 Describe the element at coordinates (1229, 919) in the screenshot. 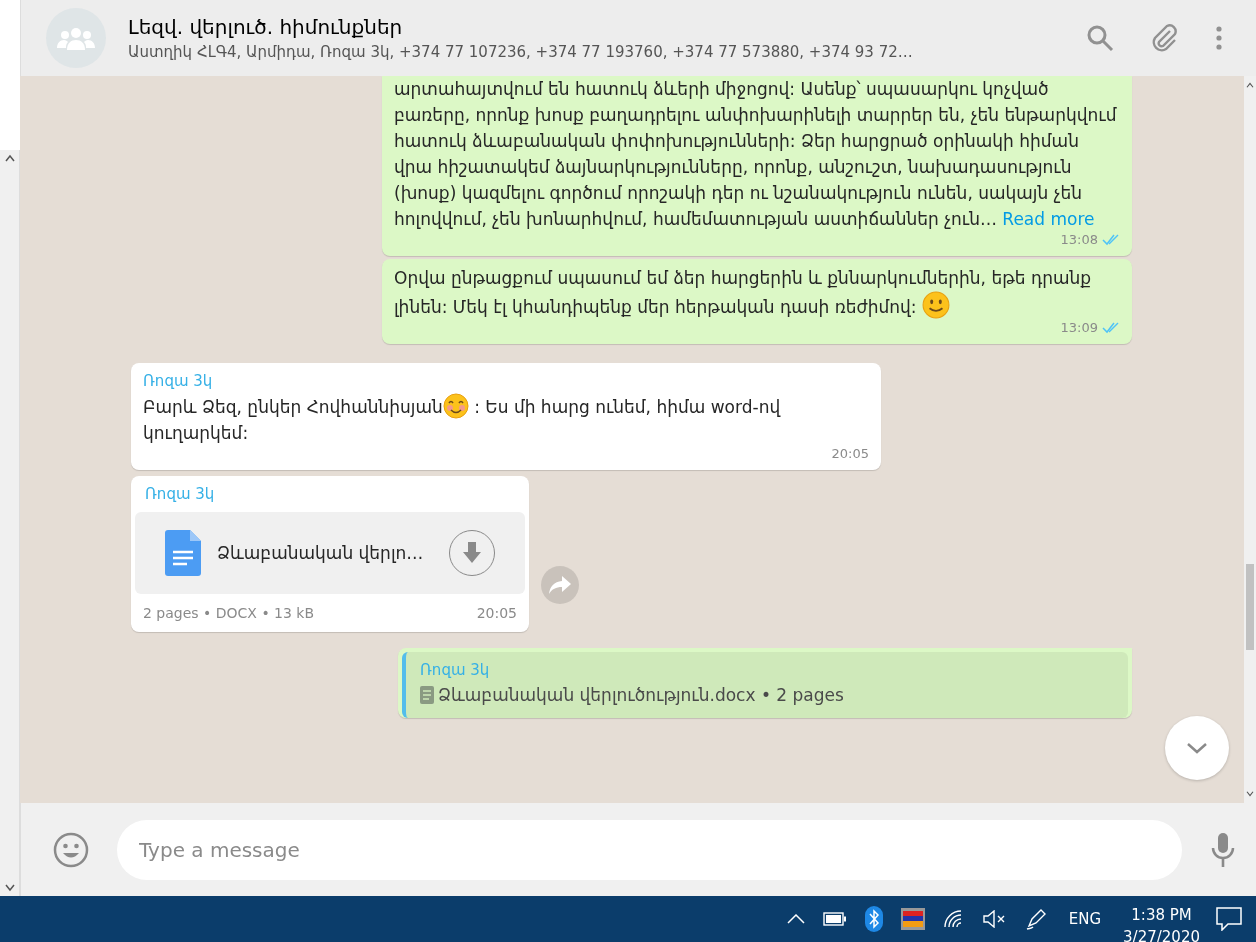

I see `notification-icon` at that location.